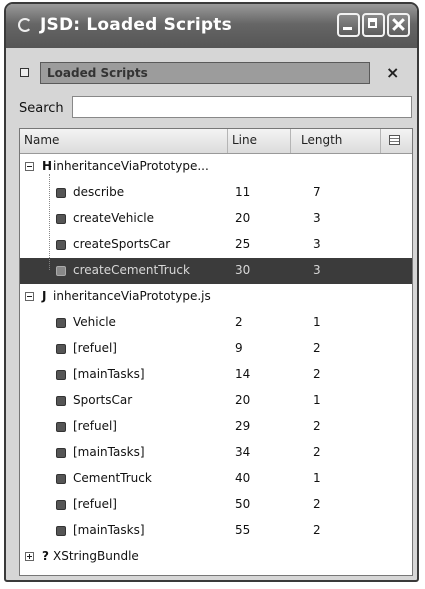 The image size is (425, 589). What do you see at coordinates (242, 107) in the screenshot?
I see `search-input` at bounding box center [242, 107].